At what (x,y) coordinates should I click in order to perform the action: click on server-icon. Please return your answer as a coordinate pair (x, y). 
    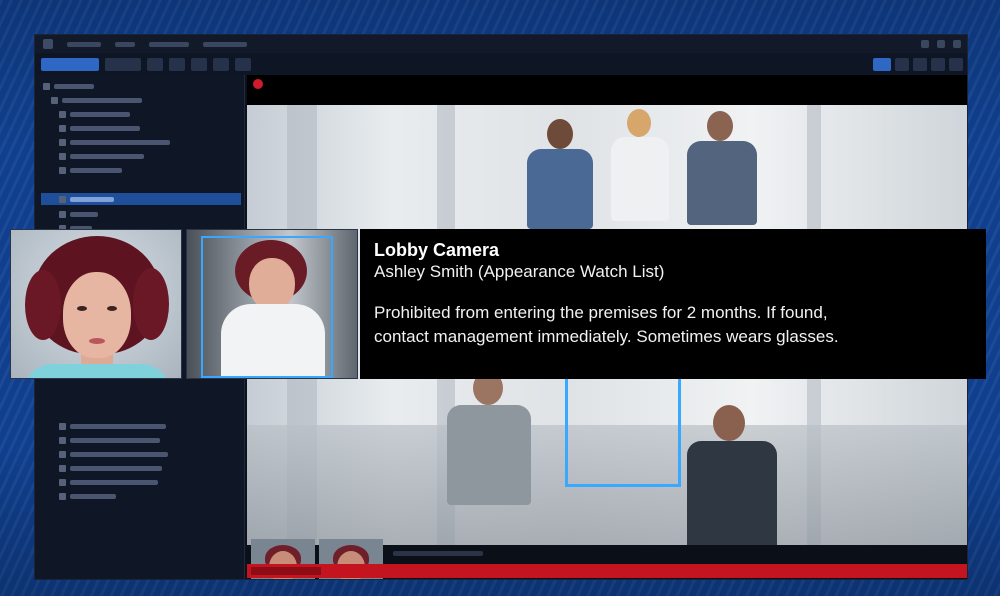
    Looking at the image, I should click on (54, 100).